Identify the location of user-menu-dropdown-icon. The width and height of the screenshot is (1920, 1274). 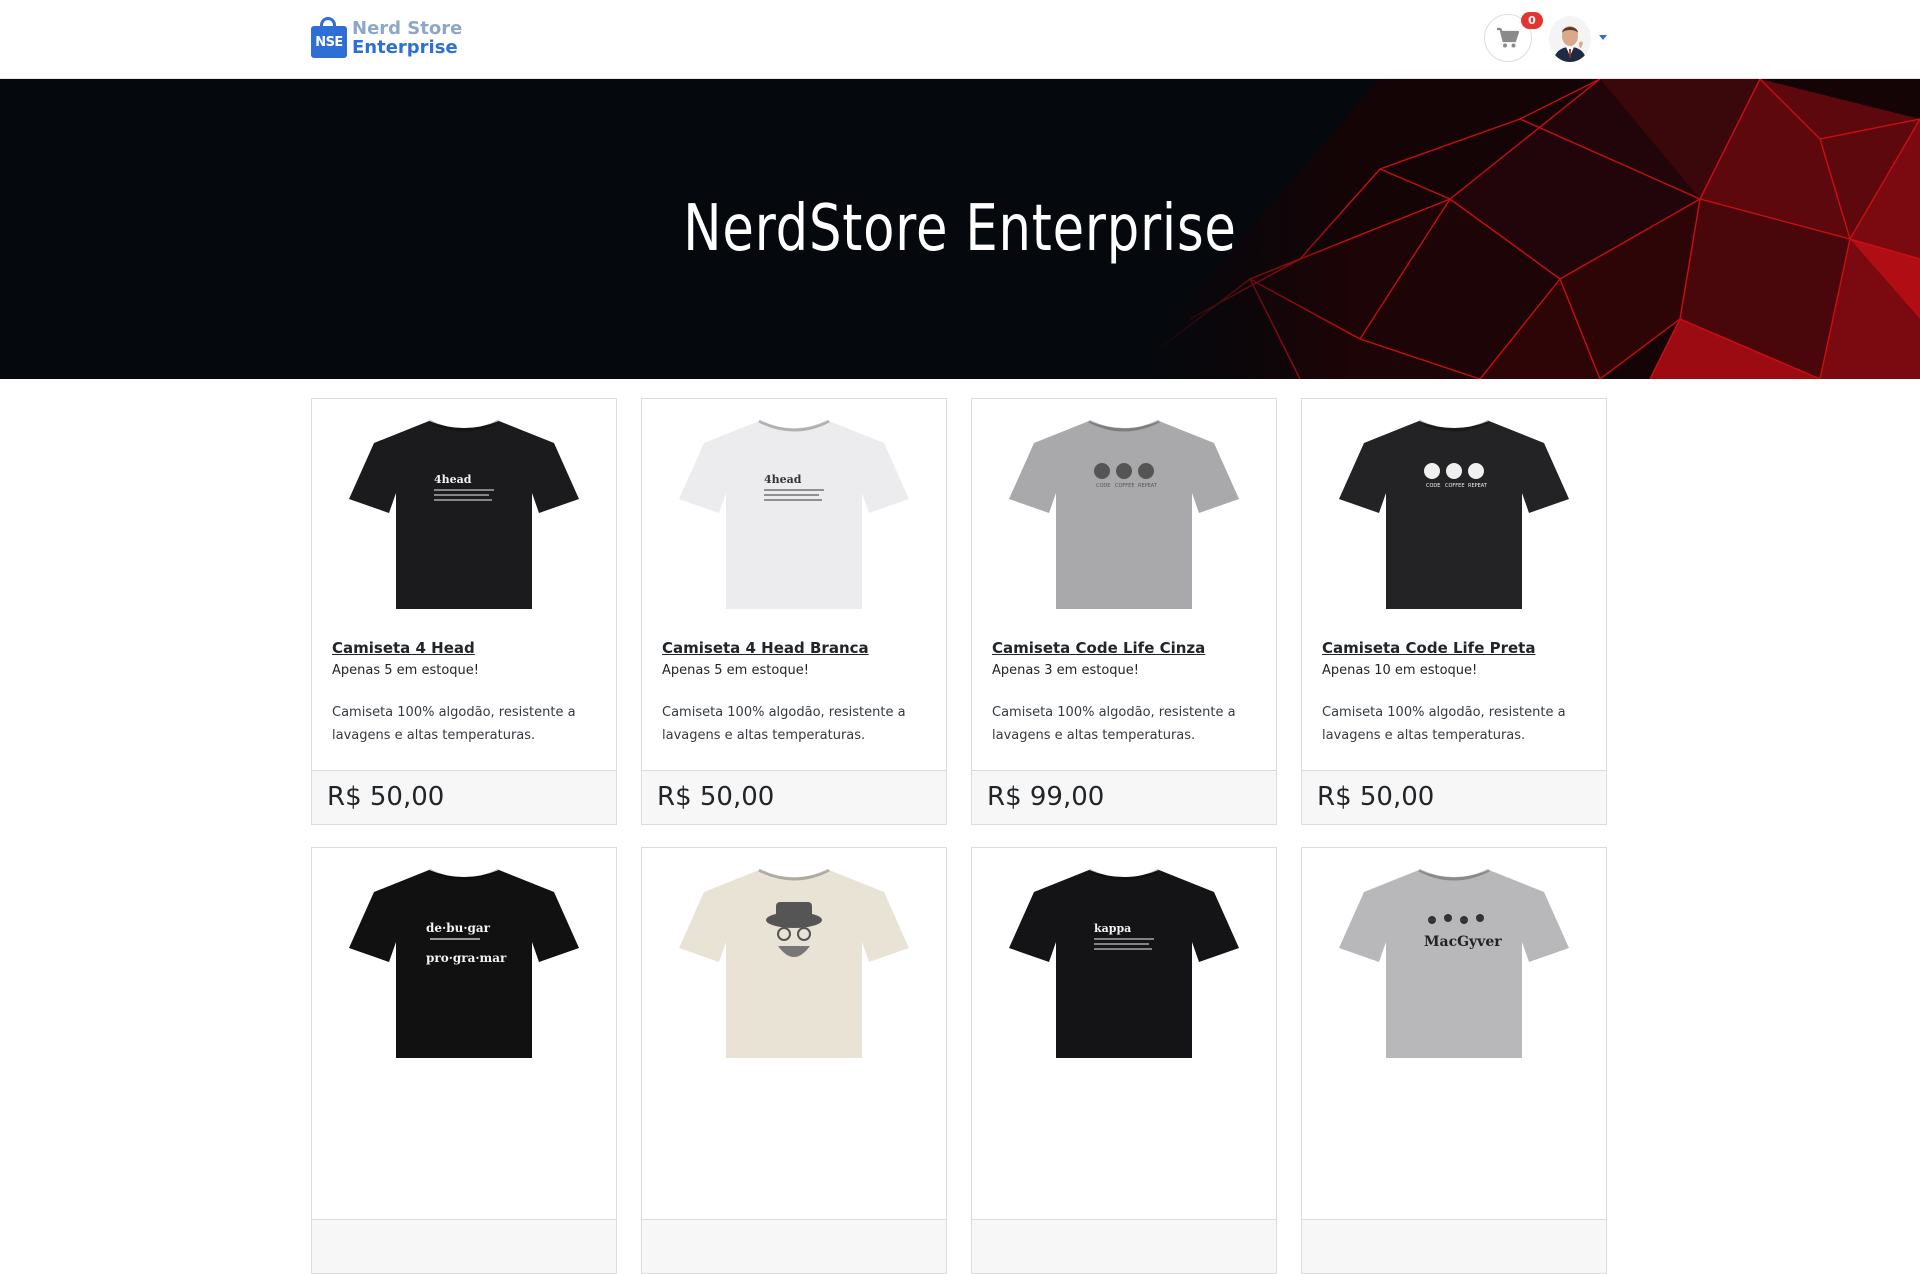
(1603, 37).